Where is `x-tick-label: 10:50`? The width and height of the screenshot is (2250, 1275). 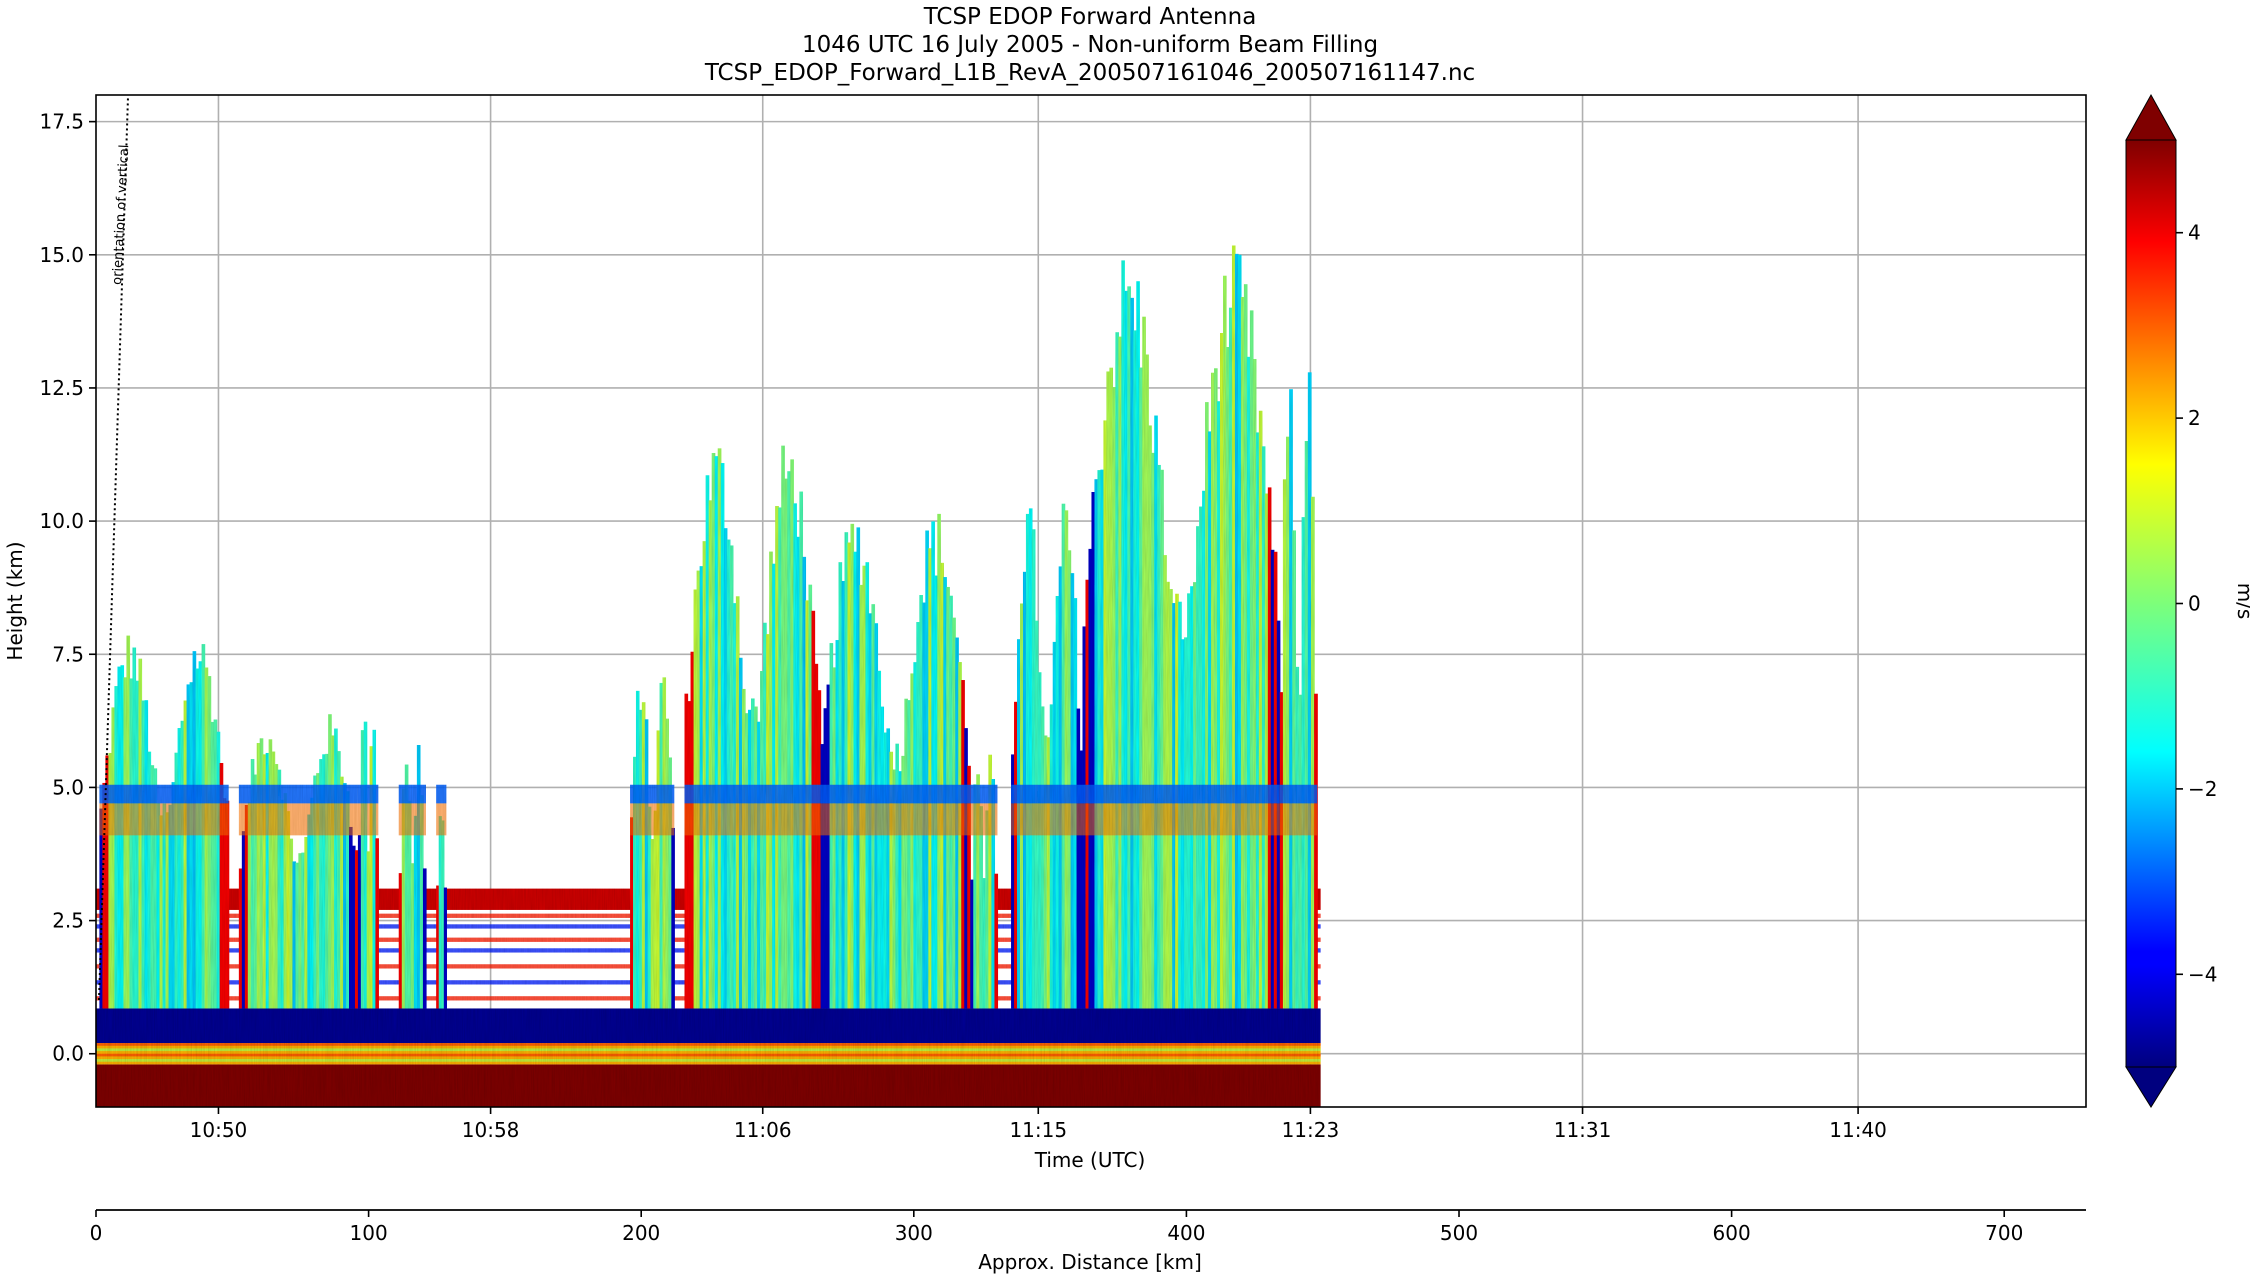 x-tick-label: 10:50 is located at coordinates (219, 1130).